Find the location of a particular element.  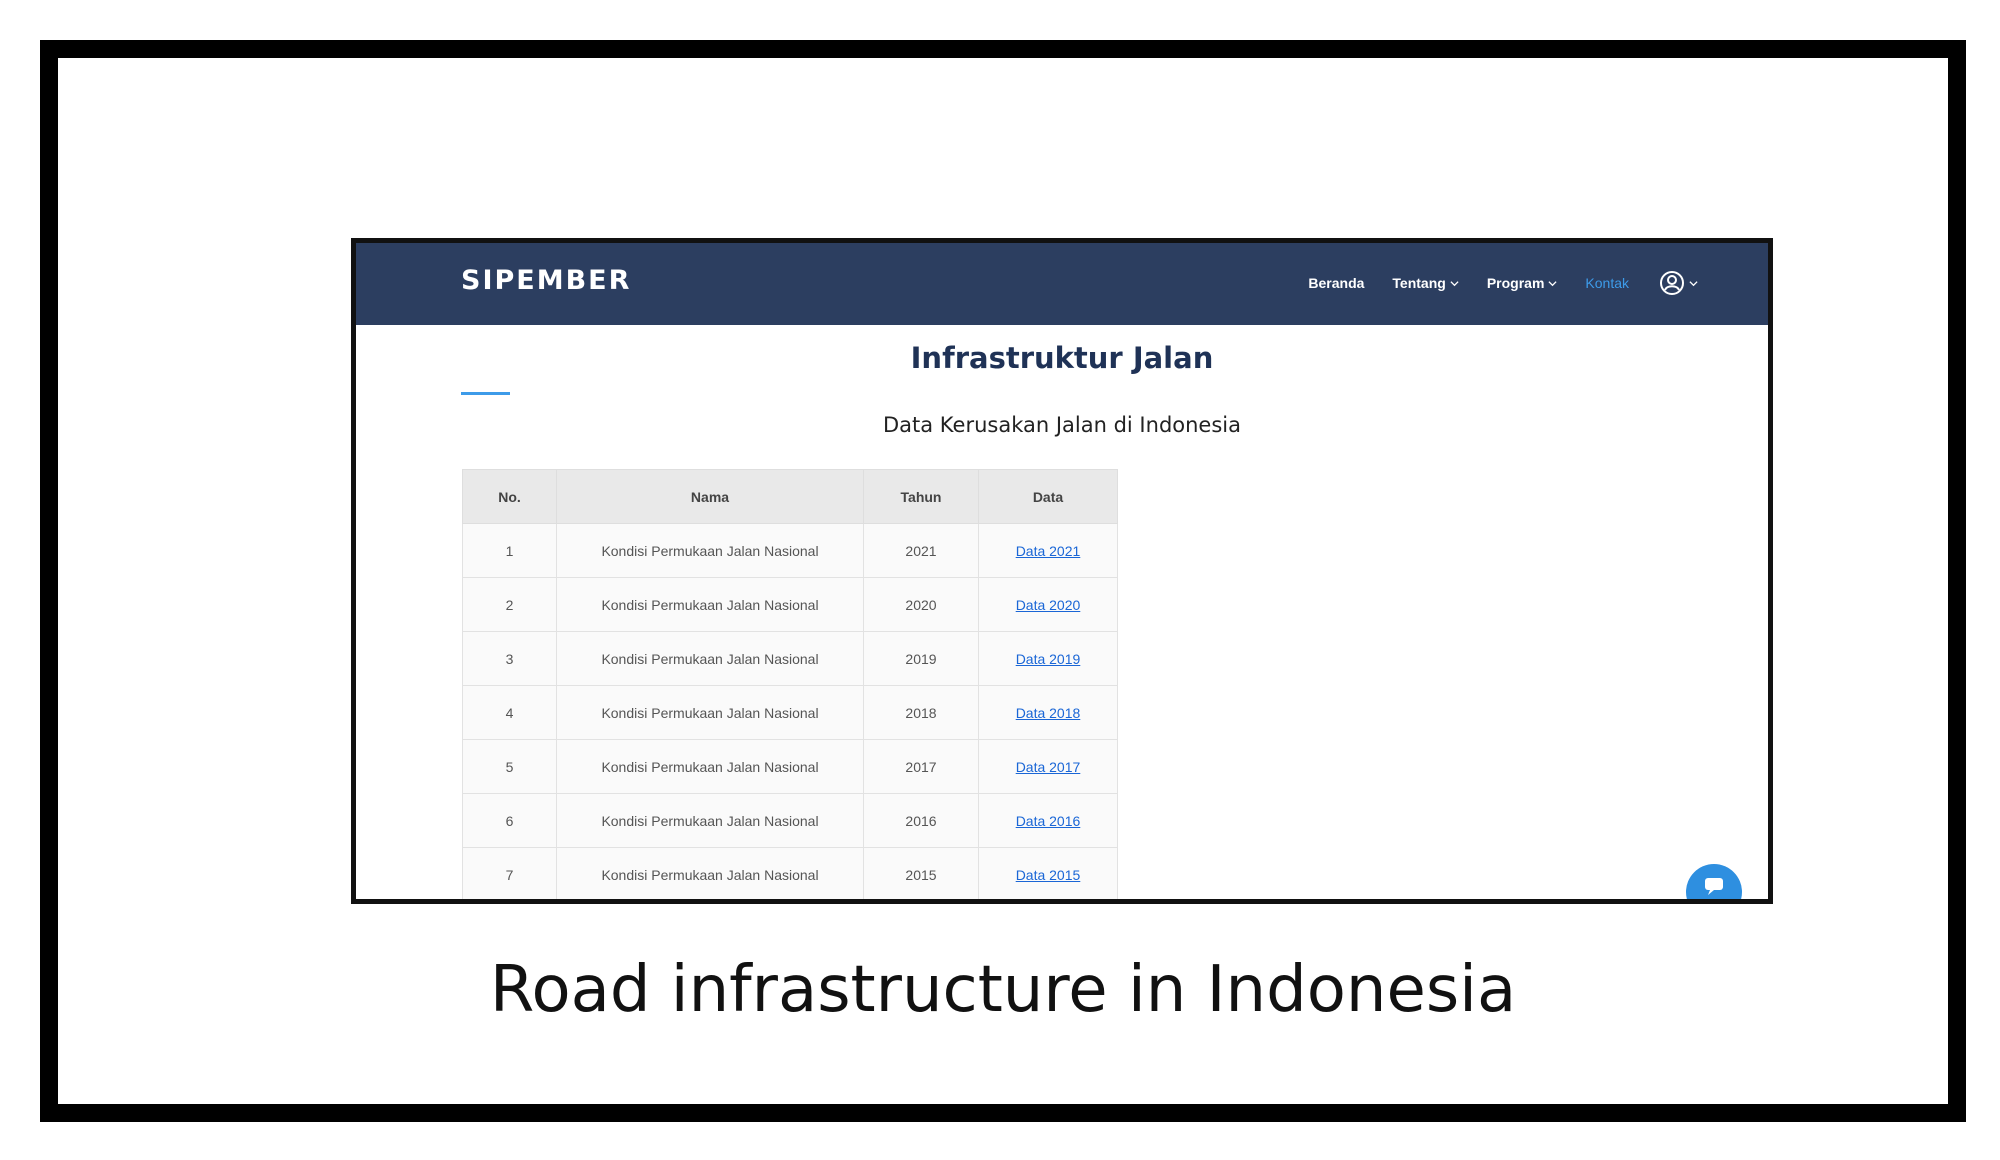

nav-menu: Beranda Tentang Program Kontak is located at coordinates (1489, 283).